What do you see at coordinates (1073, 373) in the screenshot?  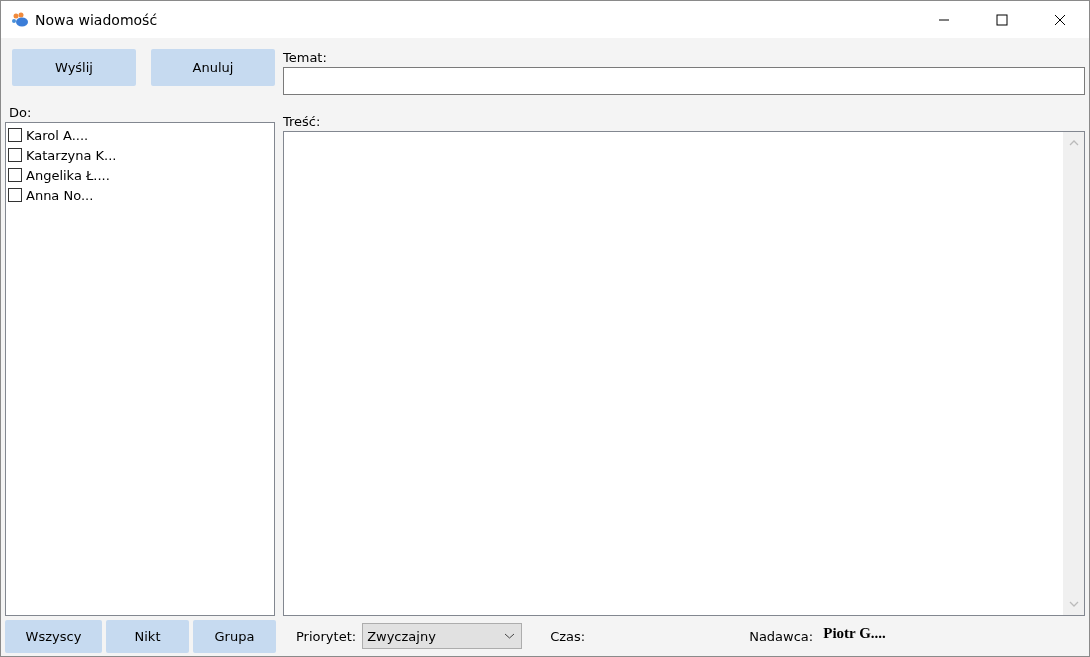 I see `scrollbar` at bounding box center [1073, 373].